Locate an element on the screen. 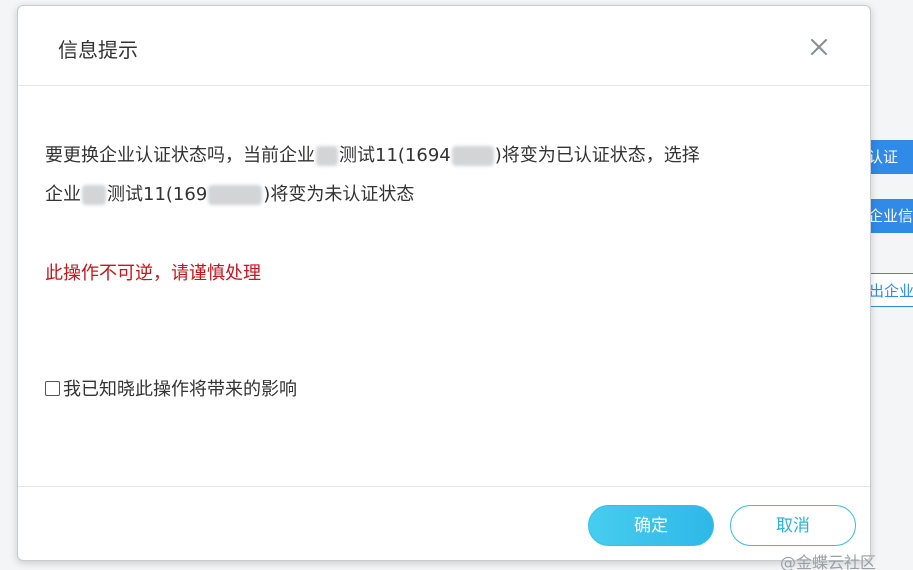 The height and width of the screenshot is (570, 913). background-button-label: 出企业 is located at coordinates (891, 291).